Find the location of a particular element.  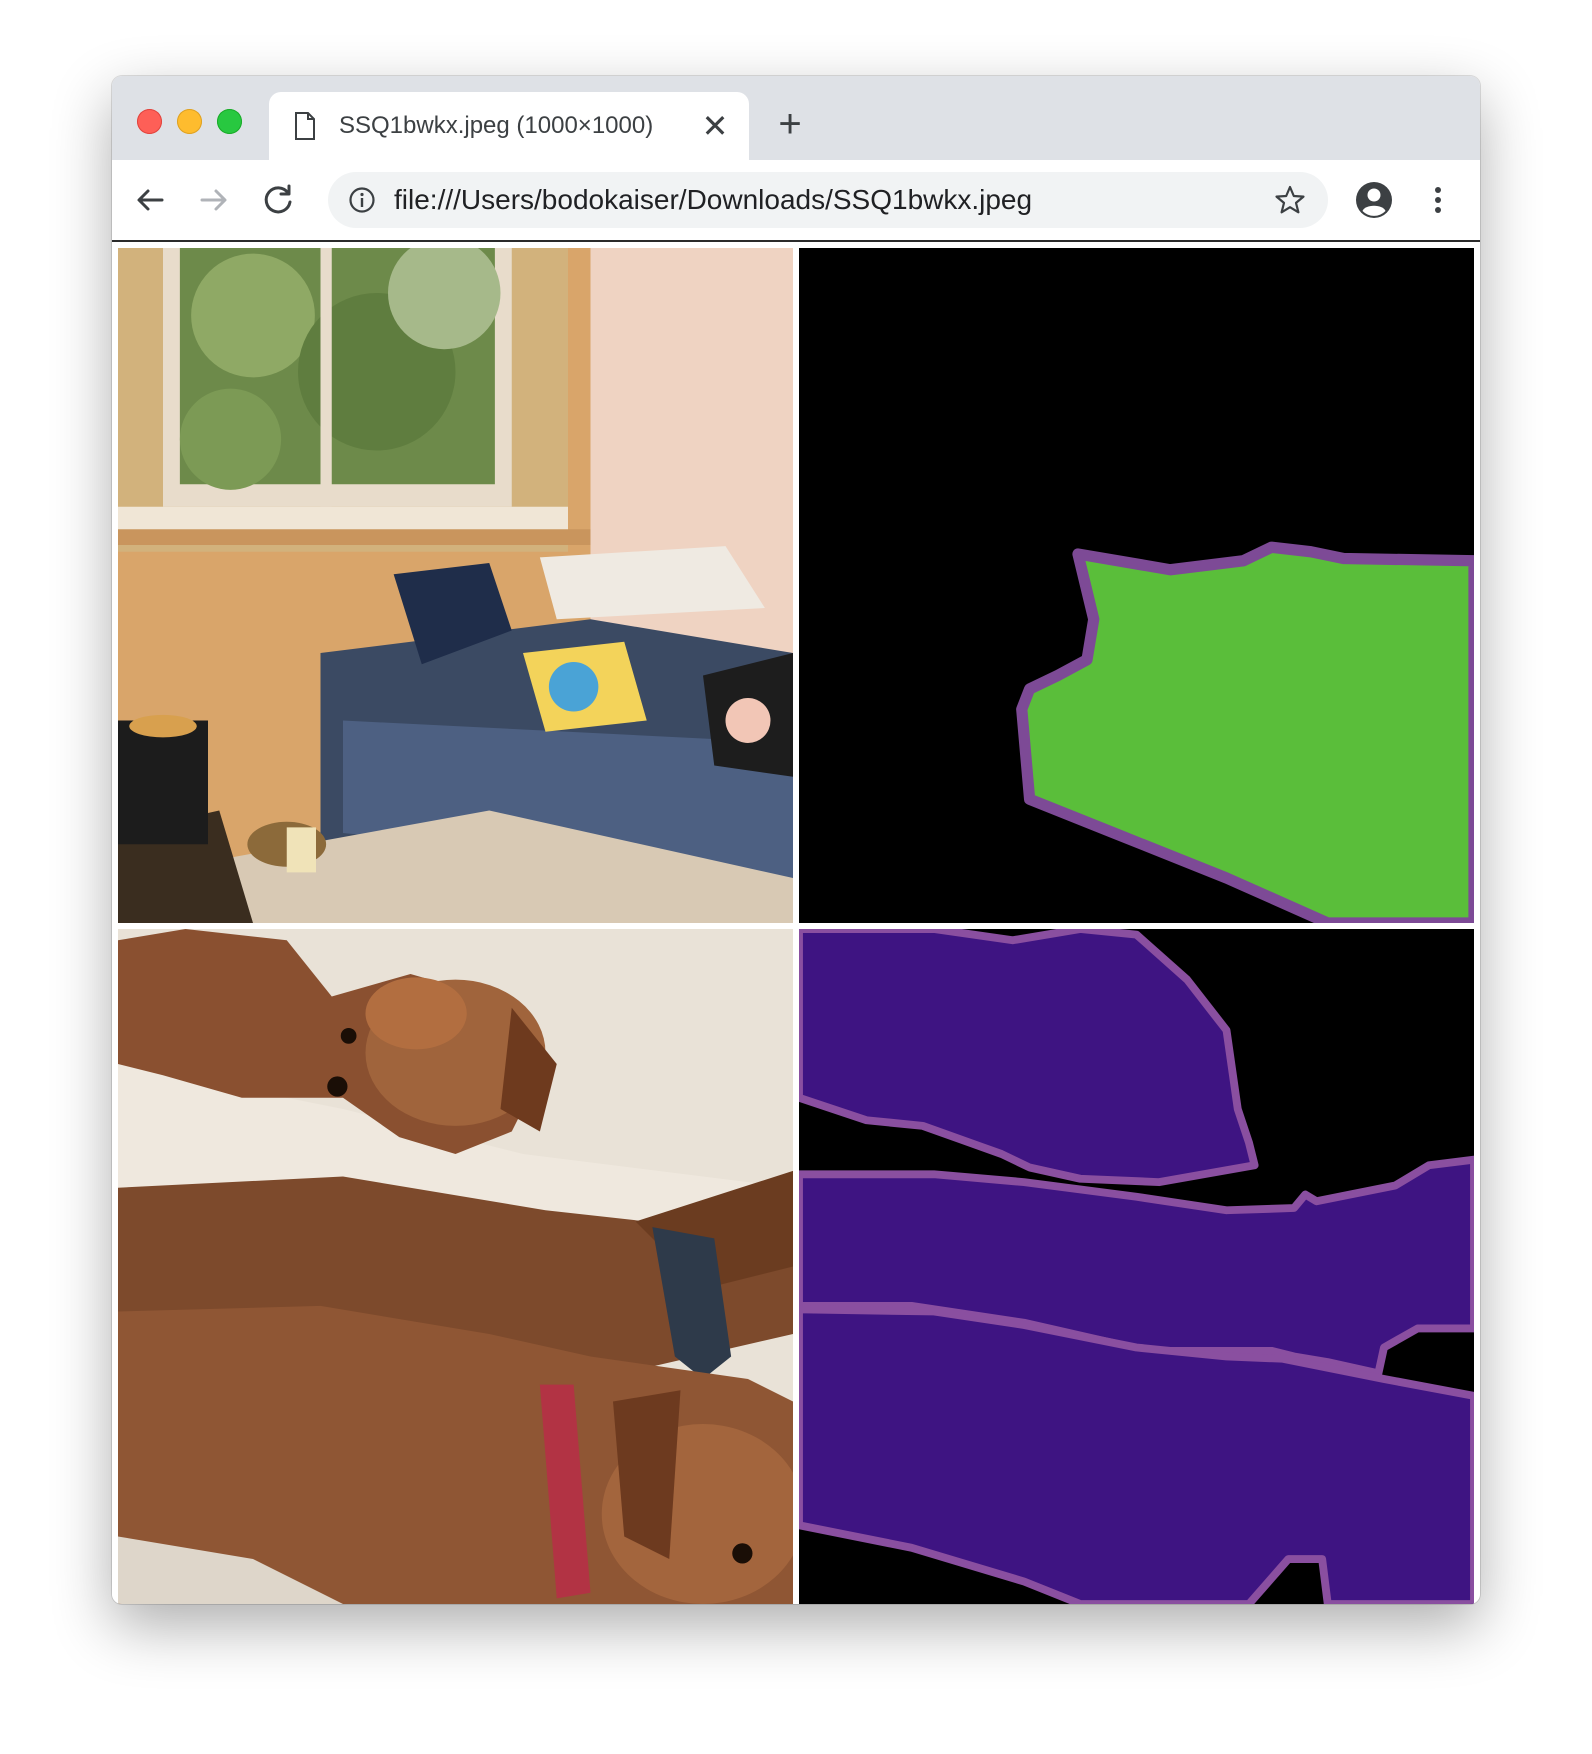

tab-title: SSQ1bwkx.jpeg (1000×1000) is located at coordinates (496, 125).